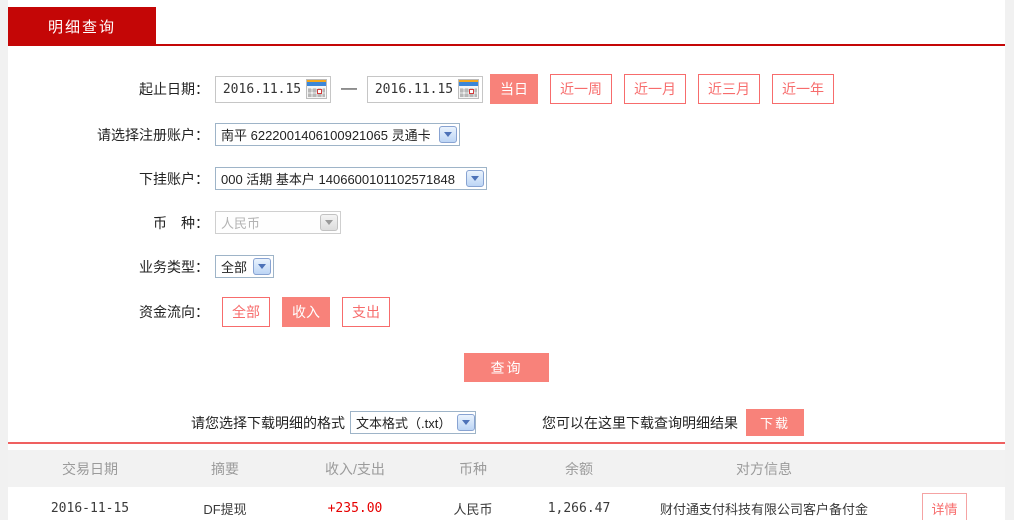  I want to click on quick-range-week-button: 近一周, so click(581, 89).